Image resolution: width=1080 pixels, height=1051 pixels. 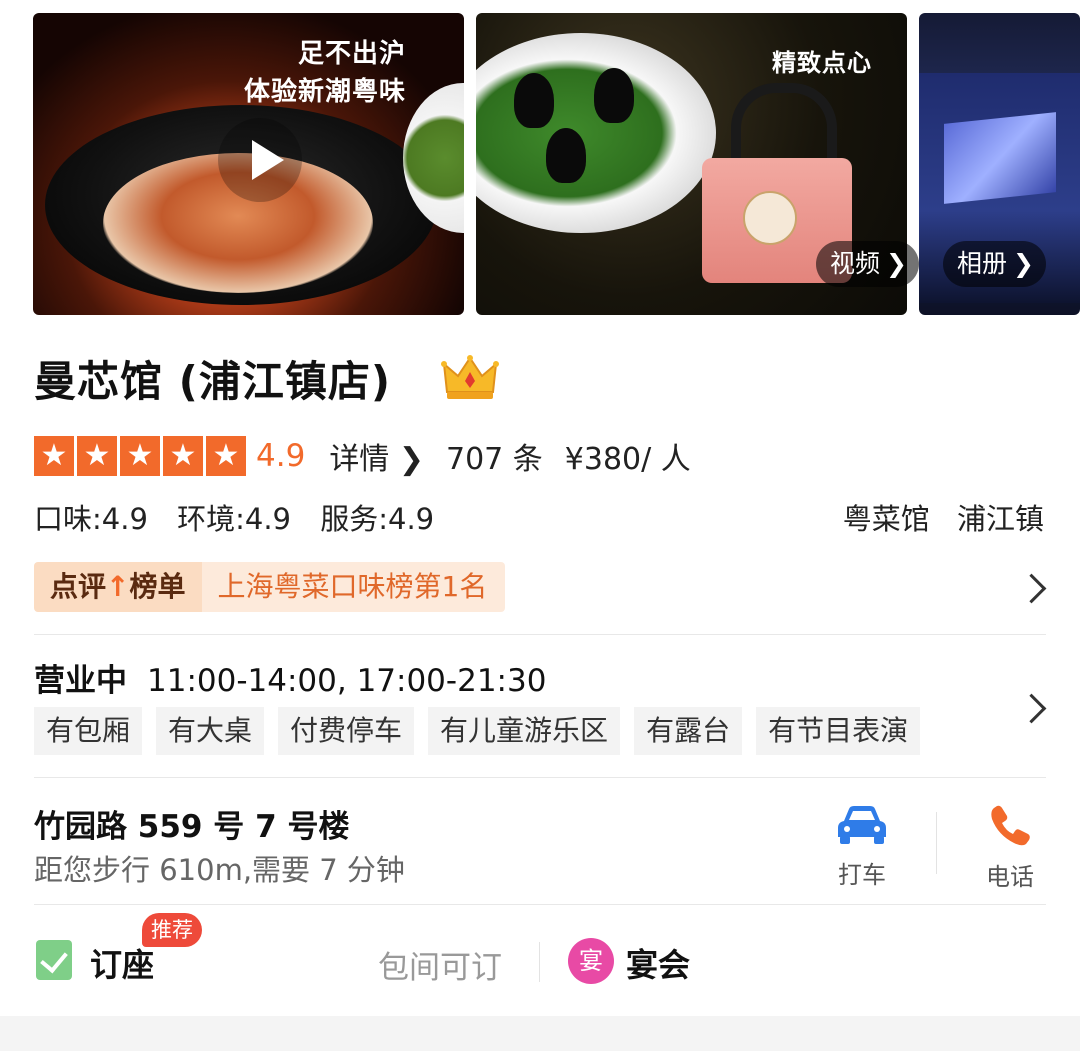 What do you see at coordinates (213, 381) in the screenshot?
I see `shop-name: 曼芯馆 (浦江镇店)` at bounding box center [213, 381].